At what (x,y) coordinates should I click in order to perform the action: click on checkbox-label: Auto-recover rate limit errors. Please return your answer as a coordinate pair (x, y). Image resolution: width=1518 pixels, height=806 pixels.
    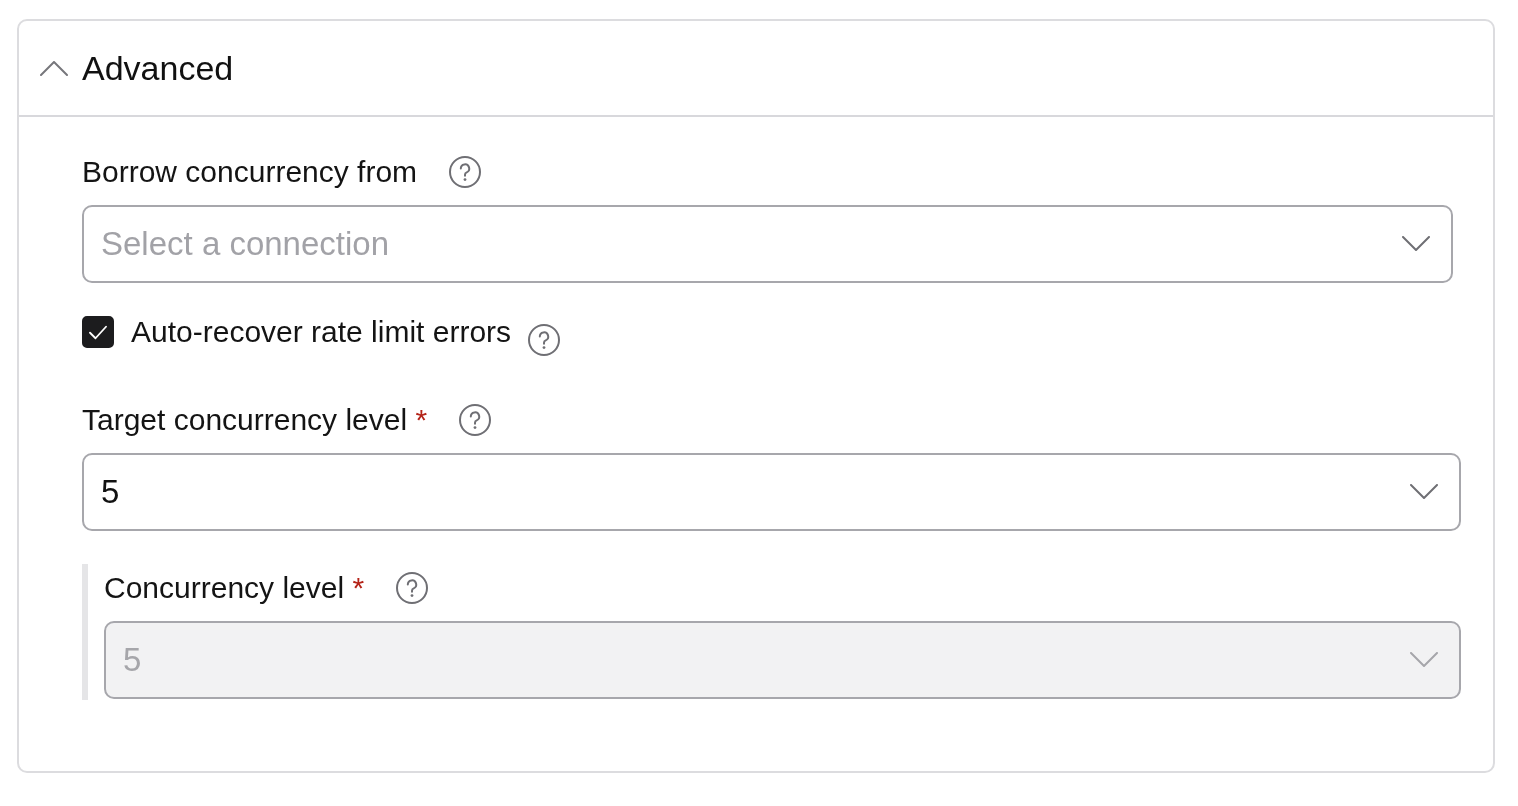
    Looking at the image, I should click on (321, 332).